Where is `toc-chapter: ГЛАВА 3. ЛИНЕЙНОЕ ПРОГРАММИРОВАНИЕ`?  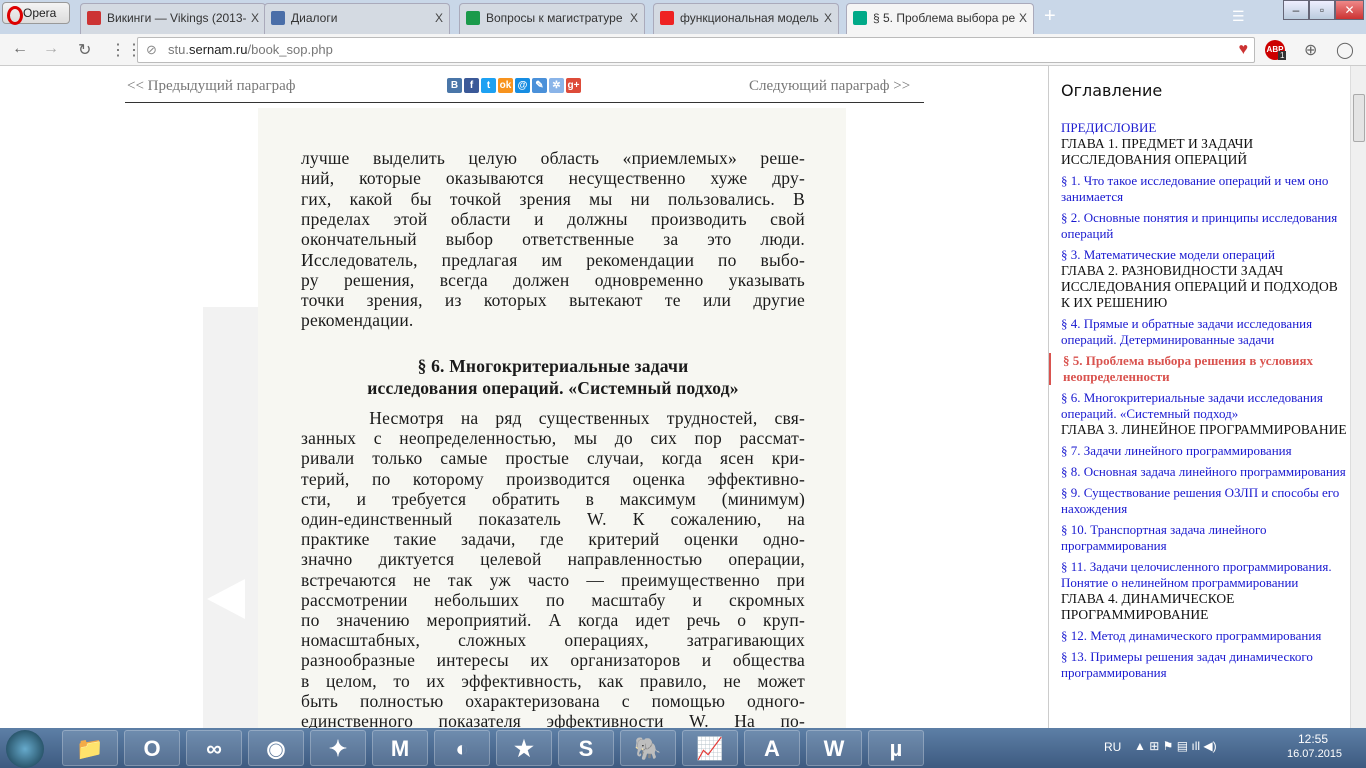
toc-chapter: ГЛАВА 3. ЛИНЕЙНОЕ ПРОГРАММИРОВАНИЕ is located at coordinates (1204, 429).